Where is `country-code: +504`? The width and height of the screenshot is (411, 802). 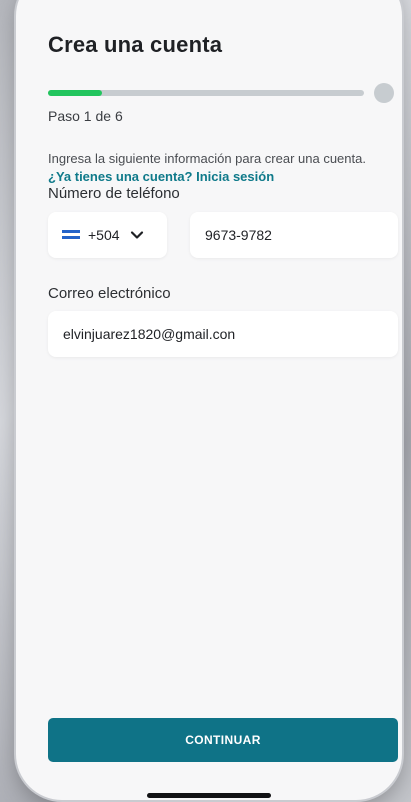
country-code: +504 is located at coordinates (104, 235).